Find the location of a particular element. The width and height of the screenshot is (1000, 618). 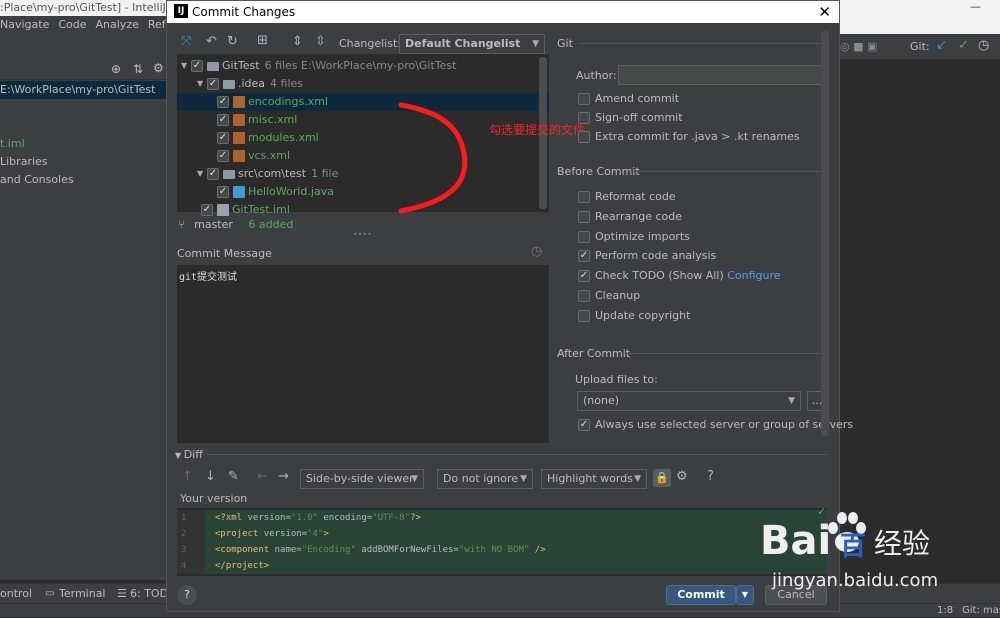

before-option: Reformat code is located at coordinates (627, 197).